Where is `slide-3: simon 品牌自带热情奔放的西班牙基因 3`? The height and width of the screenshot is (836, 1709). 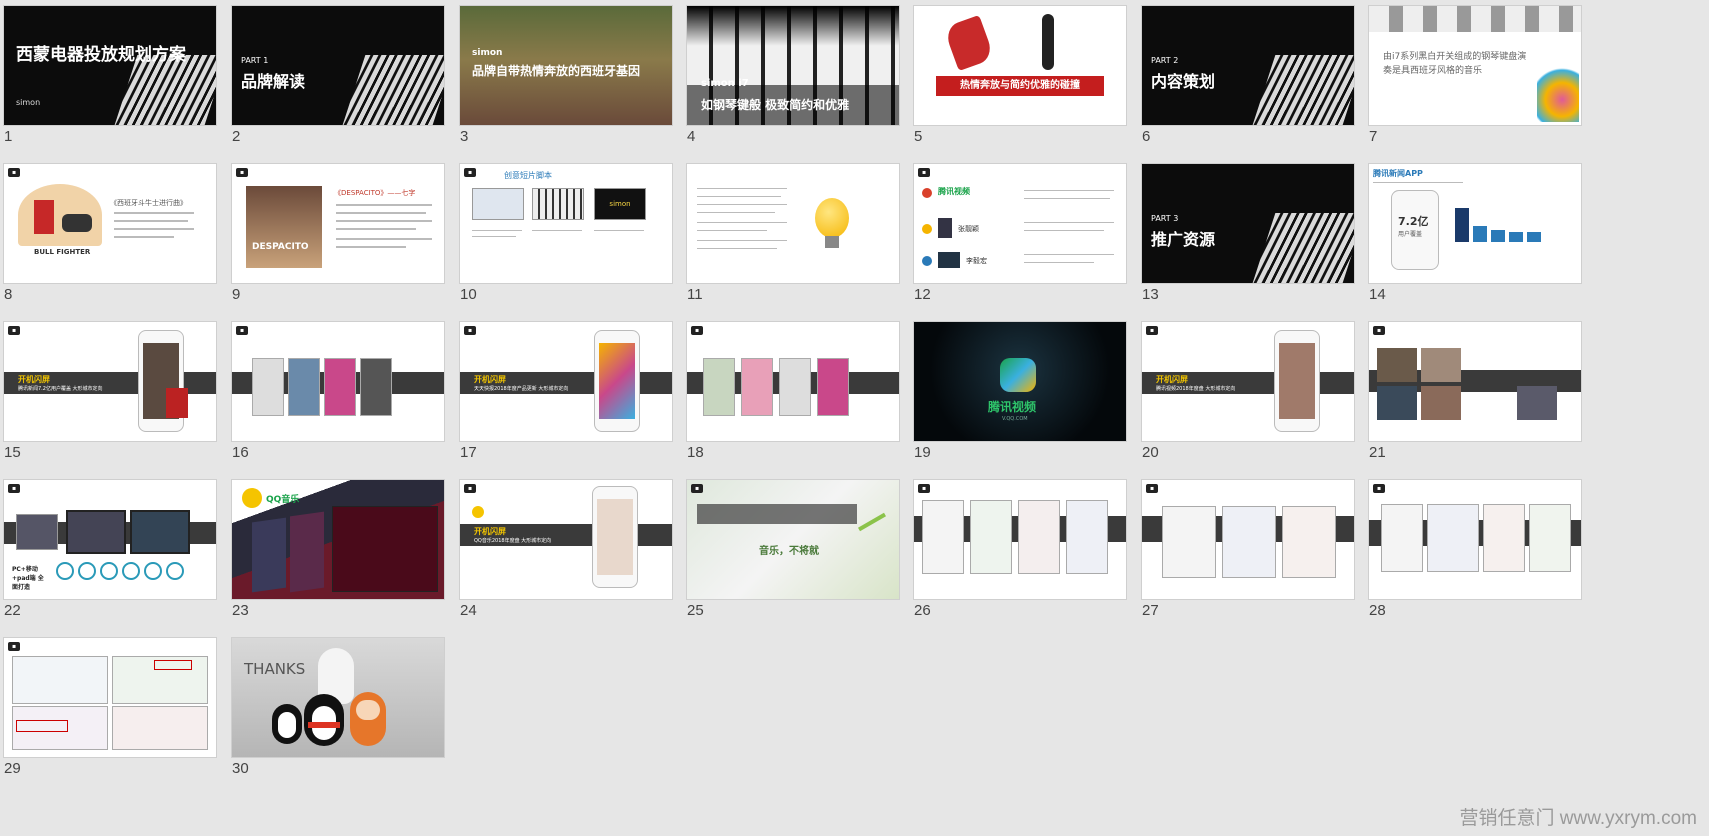
slide-3: simon 品牌自带热情奔放的西班牙基因 3 is located at coordinates (566, 75).